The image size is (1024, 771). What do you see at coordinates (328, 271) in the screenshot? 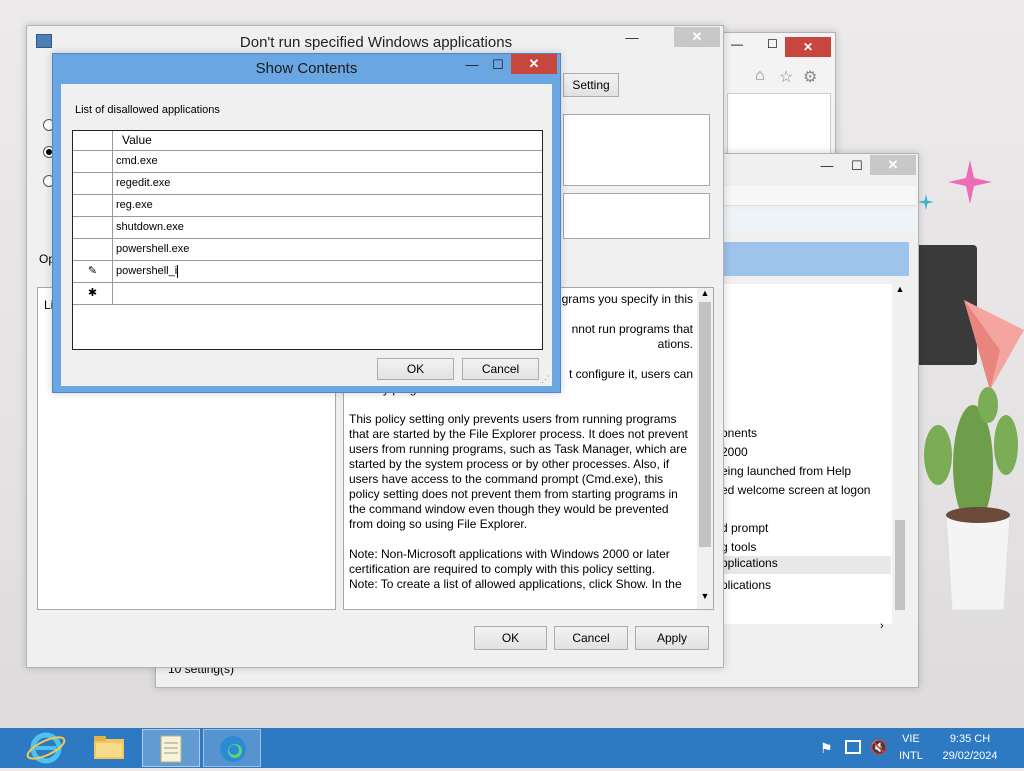
I see `grid-cell-editing-input: powershell_i` at bounding box center [328, 271].